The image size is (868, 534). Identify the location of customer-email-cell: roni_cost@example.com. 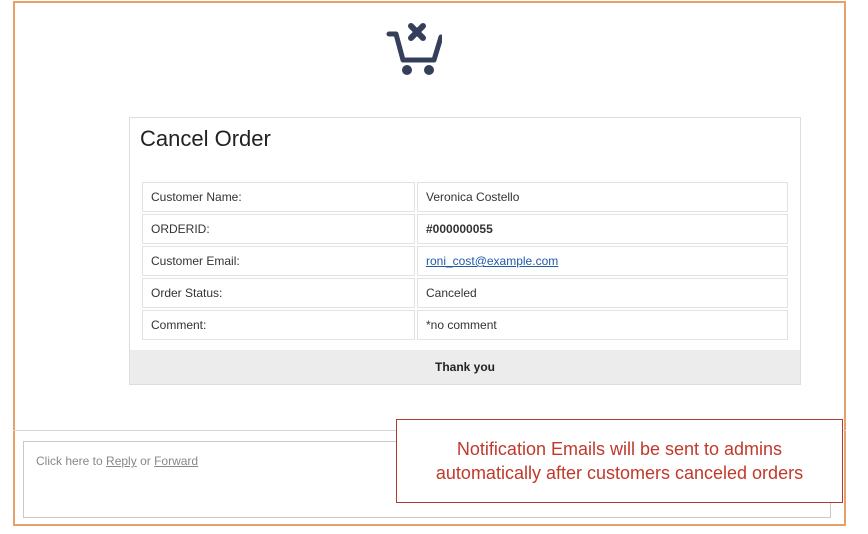
(602, 261).